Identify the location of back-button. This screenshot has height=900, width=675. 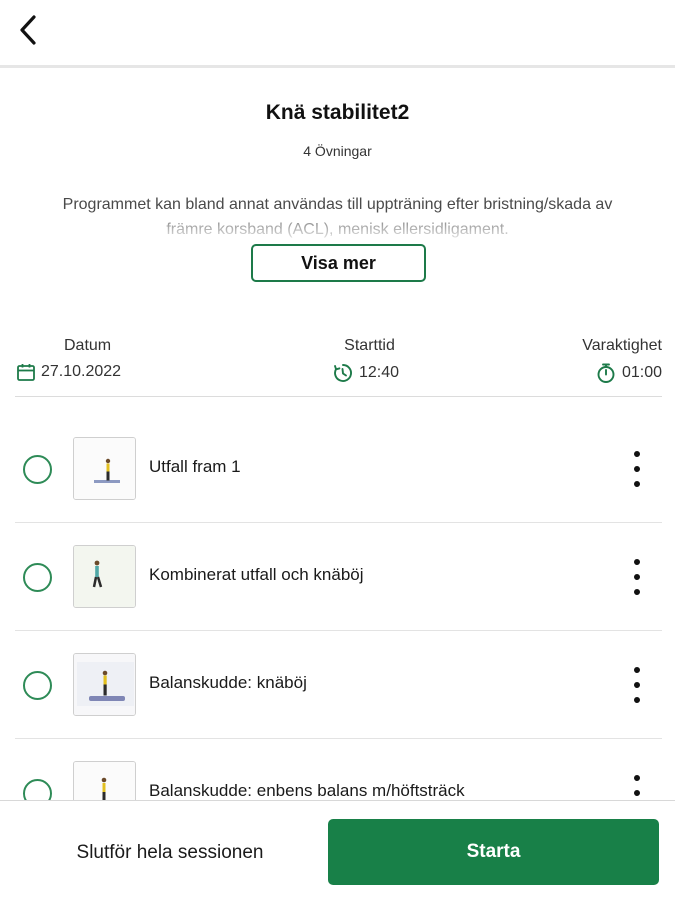
(28, 30).